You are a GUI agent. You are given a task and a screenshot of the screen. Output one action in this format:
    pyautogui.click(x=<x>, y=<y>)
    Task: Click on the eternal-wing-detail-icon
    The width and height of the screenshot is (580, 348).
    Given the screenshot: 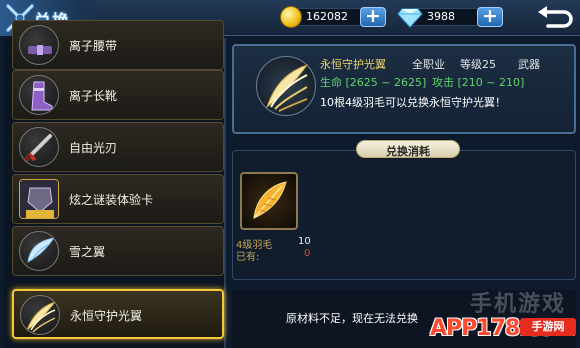 What is the action you would take?
    pyautogui.click(x=286, y=86)
    